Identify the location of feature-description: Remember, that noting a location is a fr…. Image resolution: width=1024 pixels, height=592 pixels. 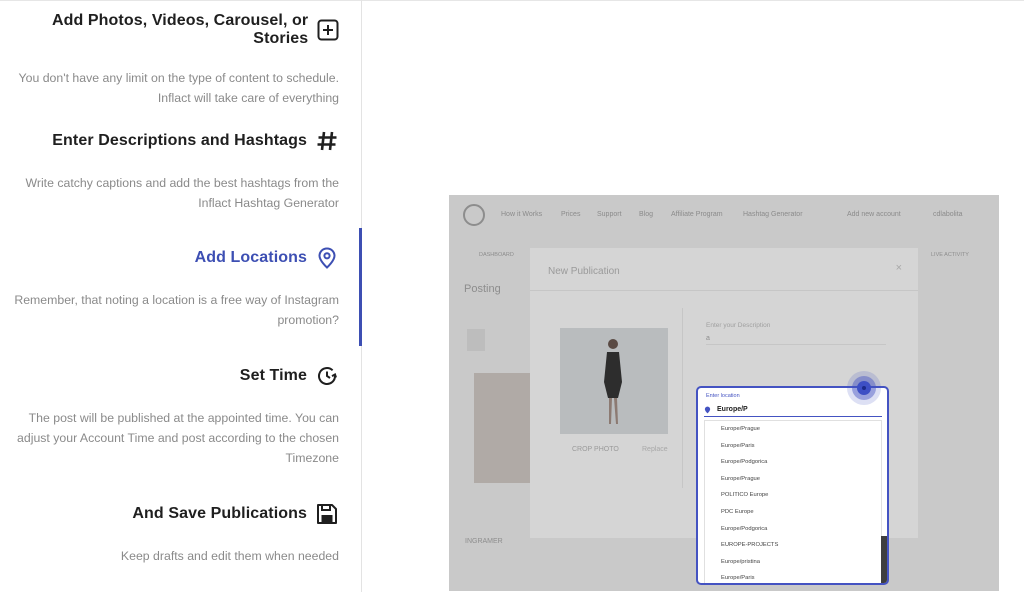
(176, 310).